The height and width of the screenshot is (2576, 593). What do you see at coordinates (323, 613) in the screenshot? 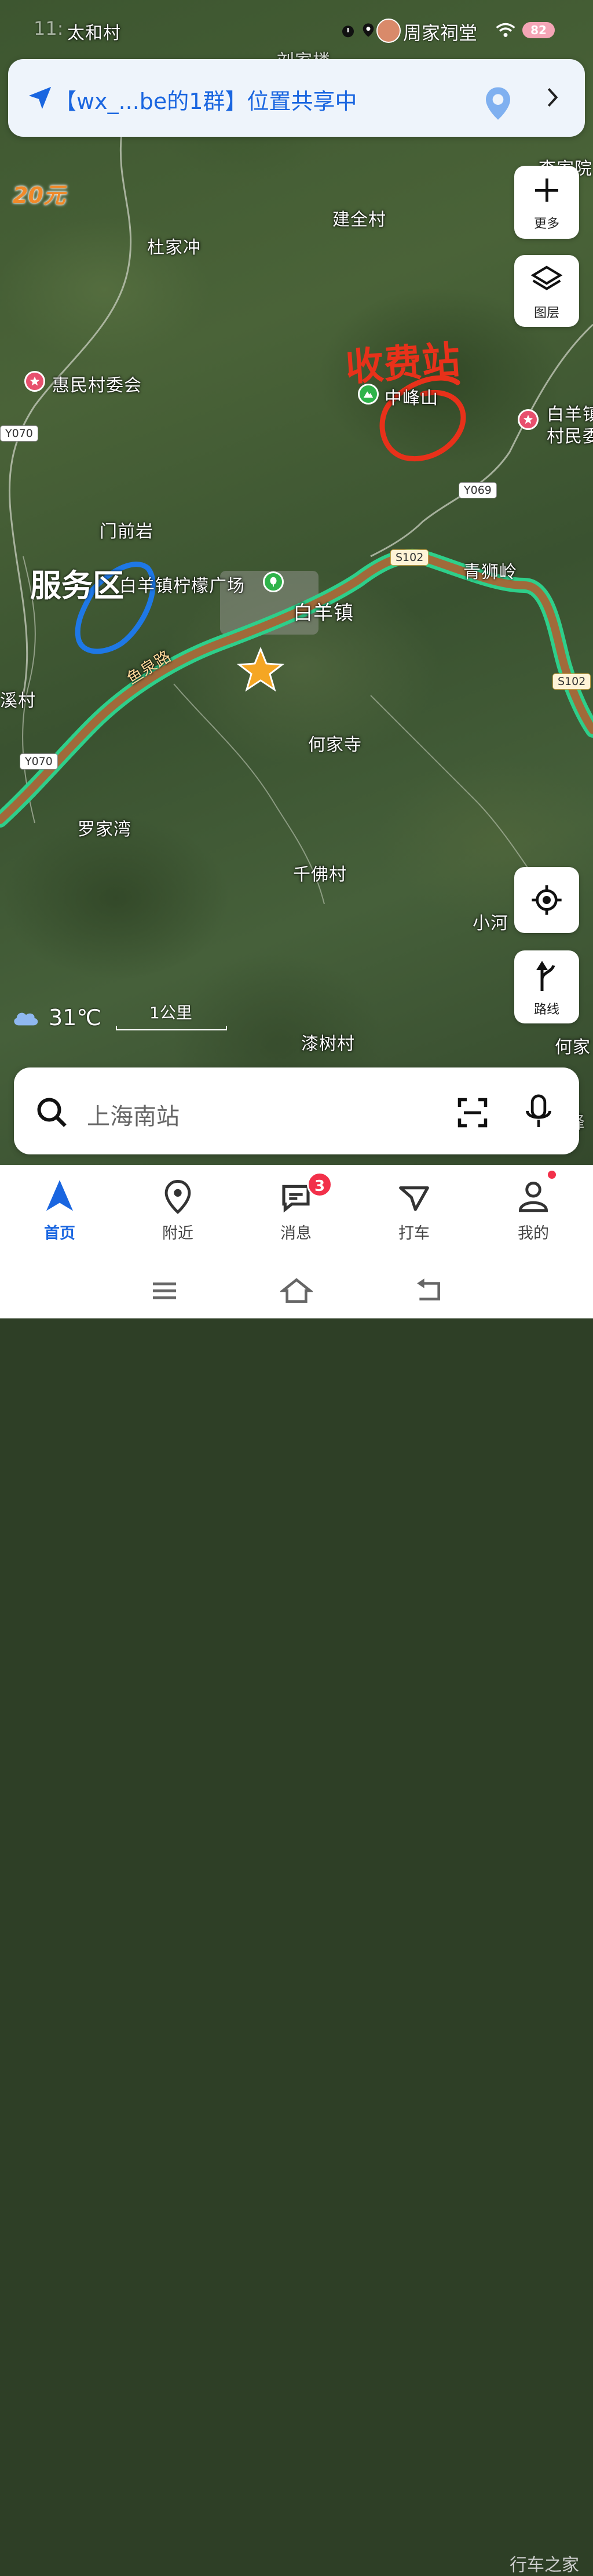
I see `place-label: 白羊镇` at bounding box center [323, 613].